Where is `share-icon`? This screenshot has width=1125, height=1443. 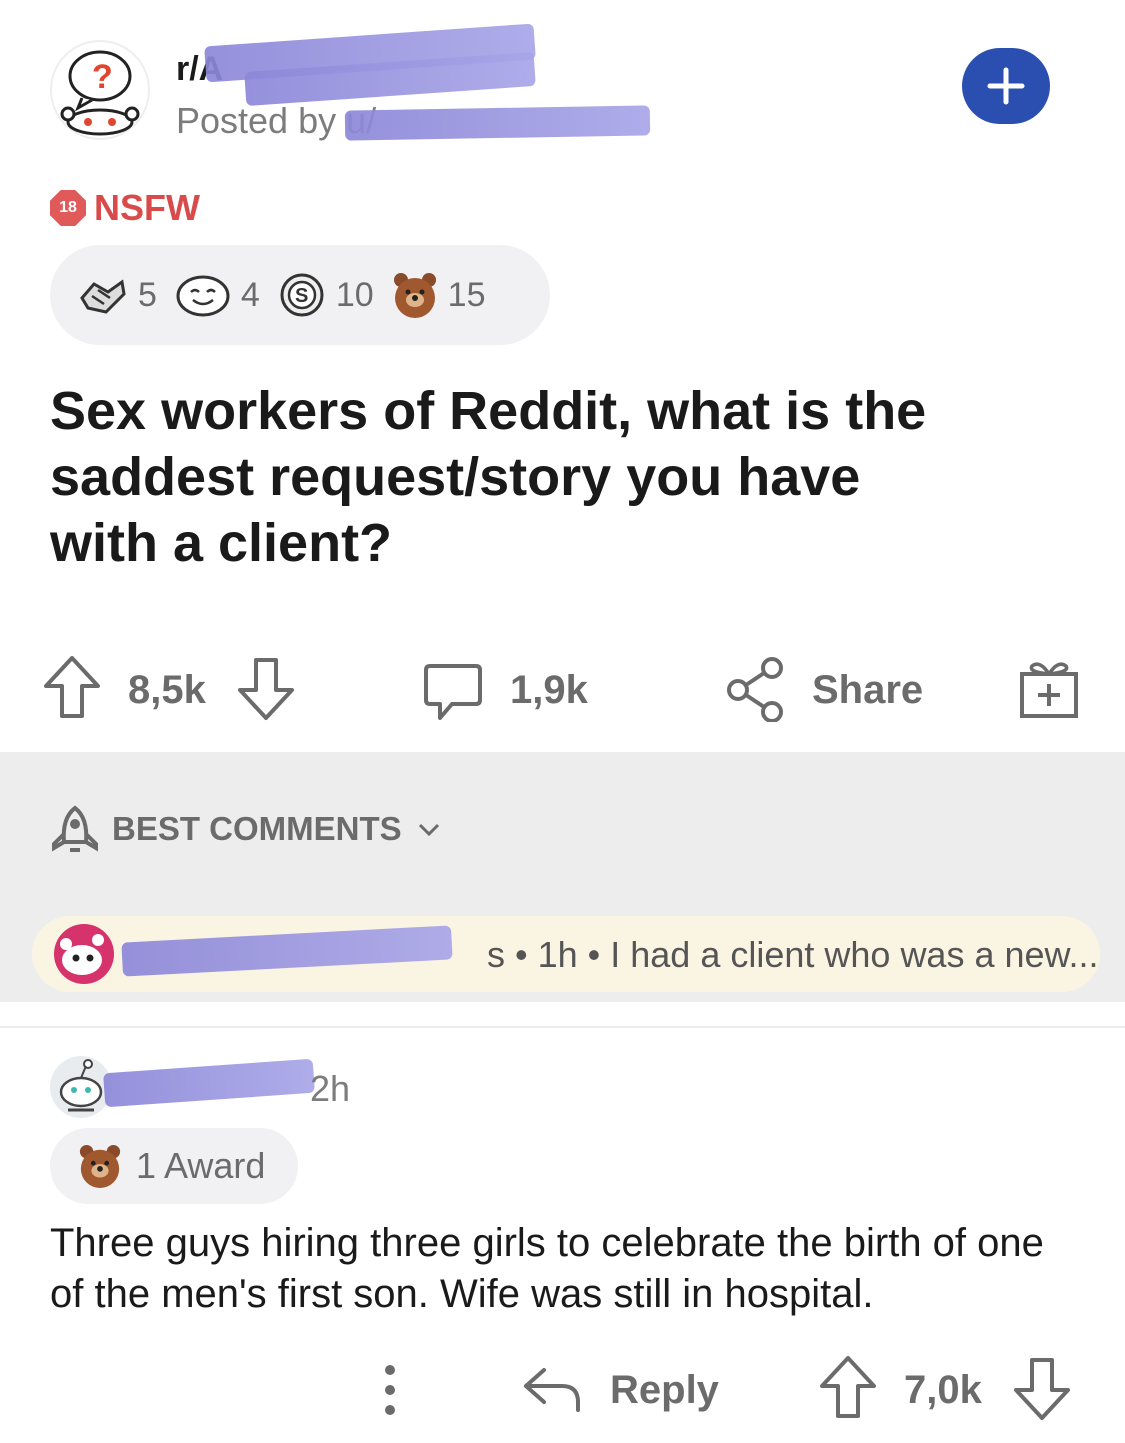 share-icon is located at coordinates (757, 689).